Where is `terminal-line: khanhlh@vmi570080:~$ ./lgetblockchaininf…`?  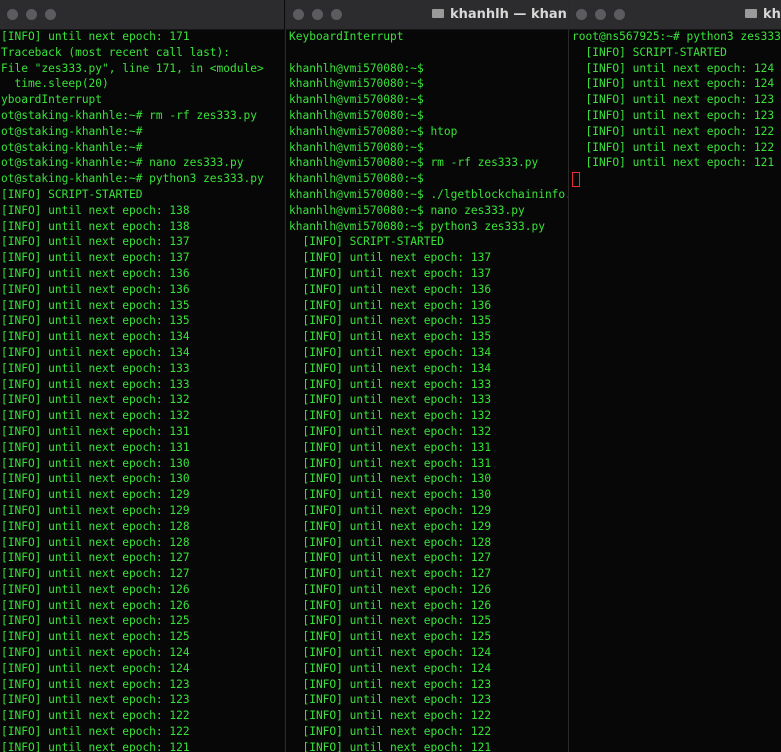
terminal-line: khanhlh@vmi570080:~$ ./lgetblockchaininf… is located at coordinates (428, 194).